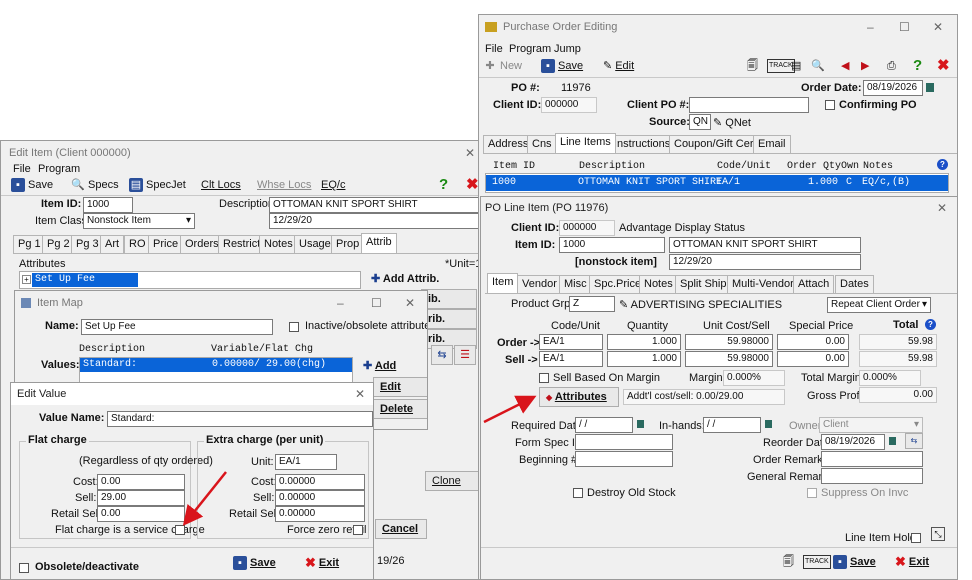  I want to click on destroy-checkbox, so click(578, 493).